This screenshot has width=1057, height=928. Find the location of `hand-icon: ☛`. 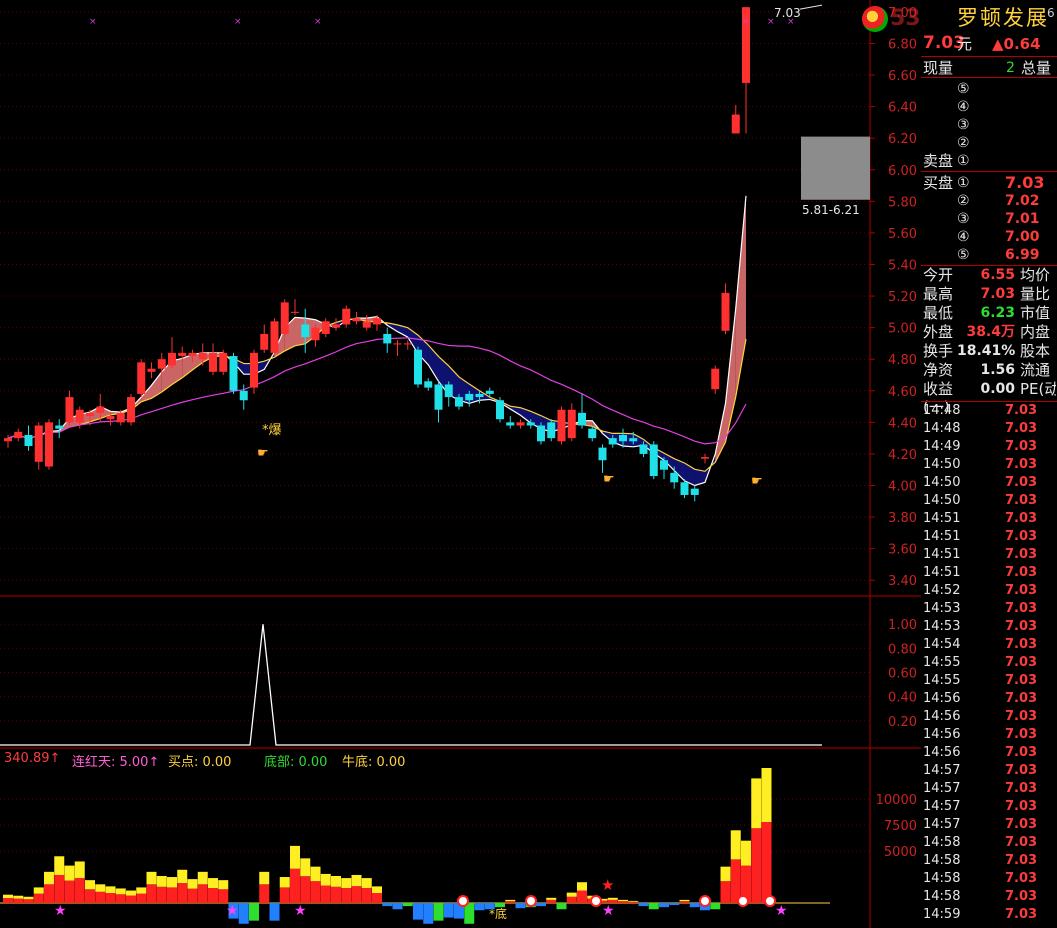

hand-icon: ☛ is located at coordinates (263, 453).